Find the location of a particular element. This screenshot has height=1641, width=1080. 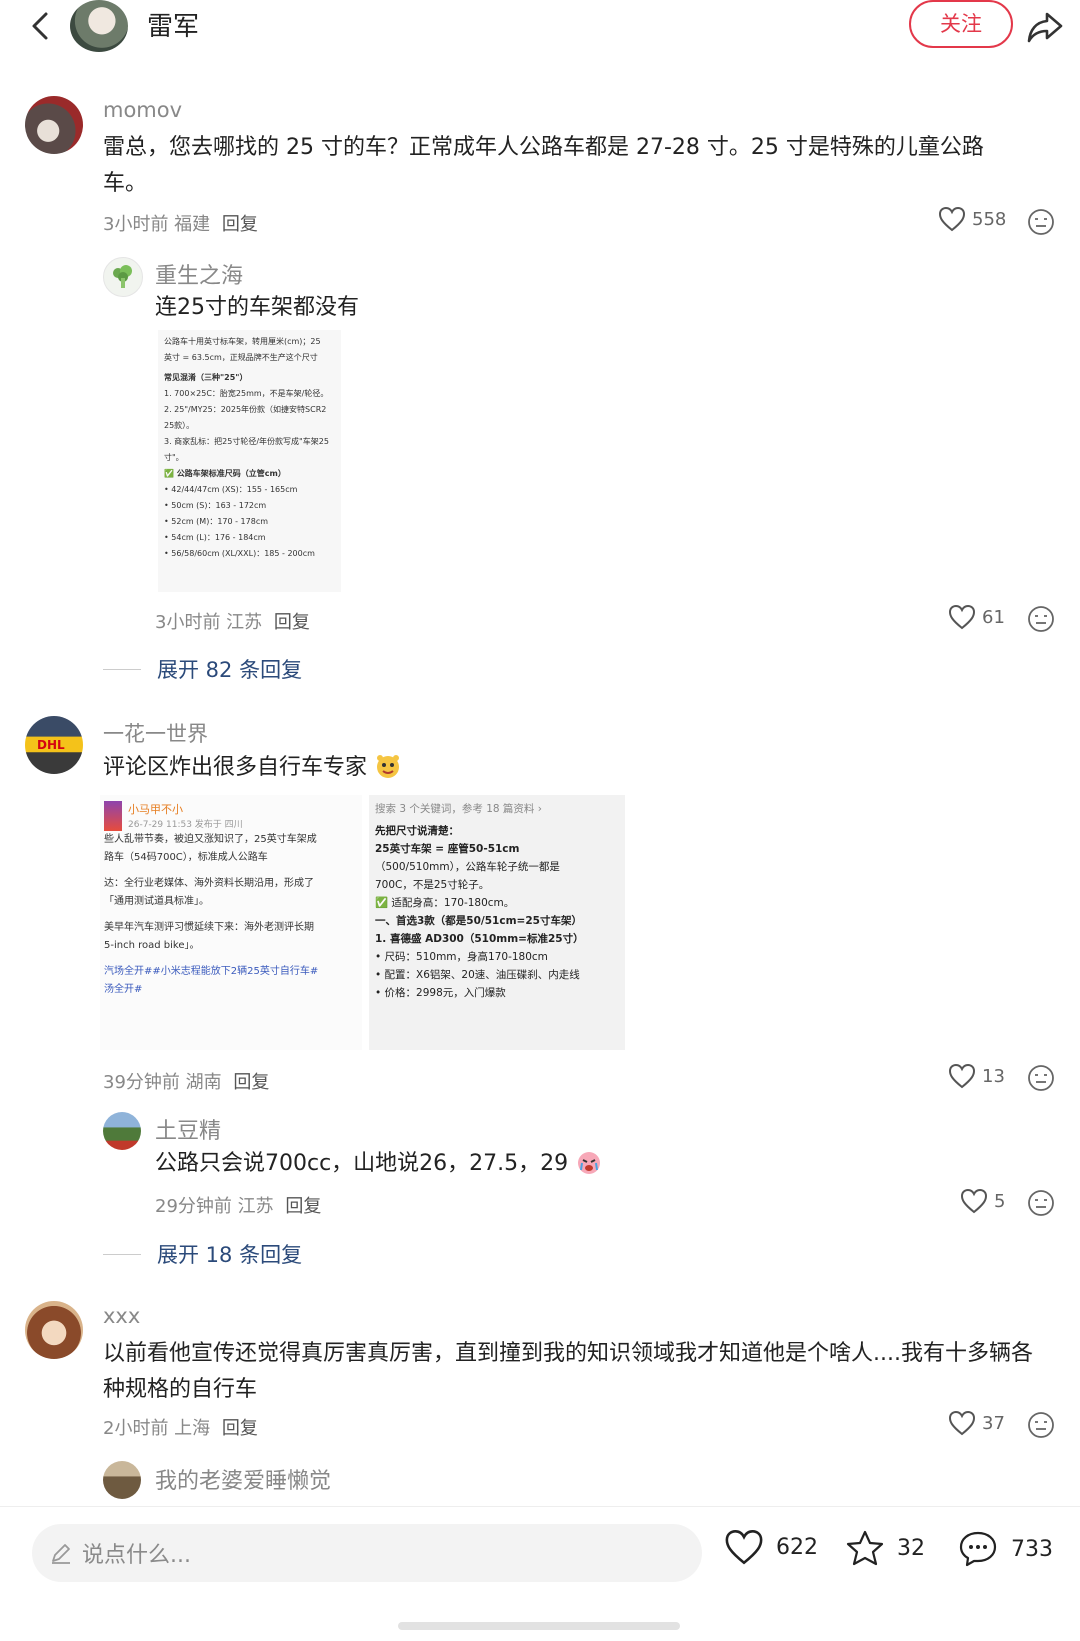

comment-time-location: 3小时前 福建 is located at coordinates (157, 224).